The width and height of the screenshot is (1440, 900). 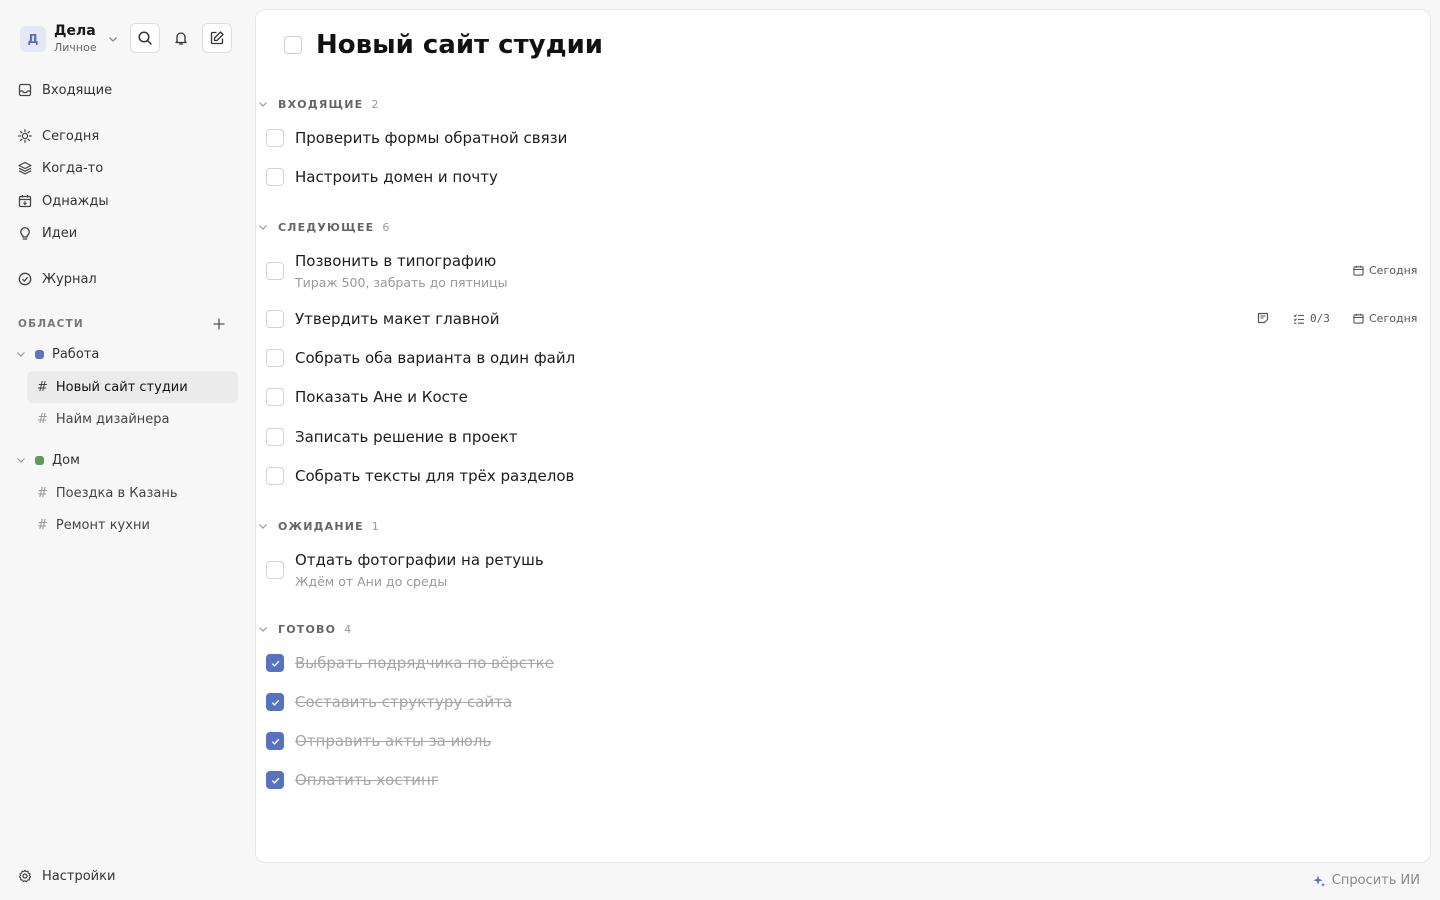 What do you see at coordinates (844, 177) in the screenshot?
I see `task-row: Настроить домен и почту` at bounding box center [844, 177].